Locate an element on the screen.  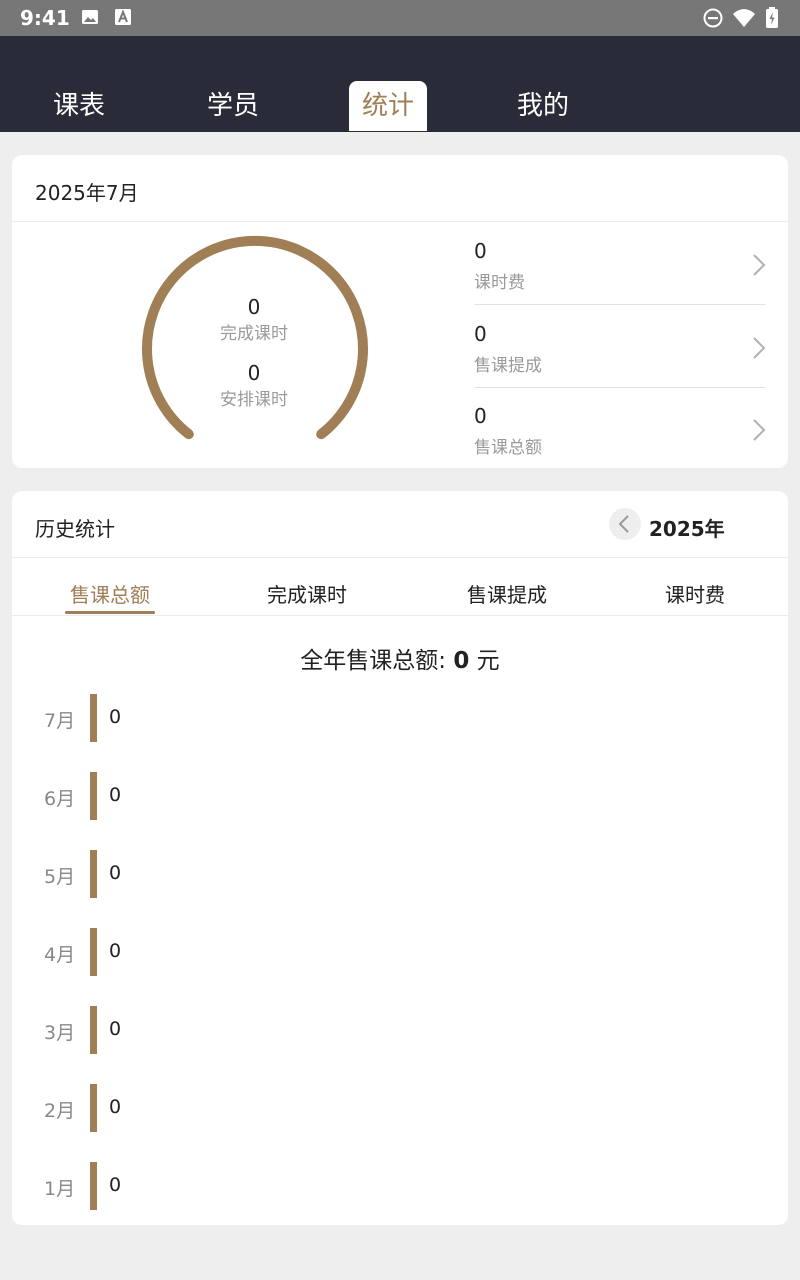
month-row: 2月 0 is located at coordinates (212, 1108).